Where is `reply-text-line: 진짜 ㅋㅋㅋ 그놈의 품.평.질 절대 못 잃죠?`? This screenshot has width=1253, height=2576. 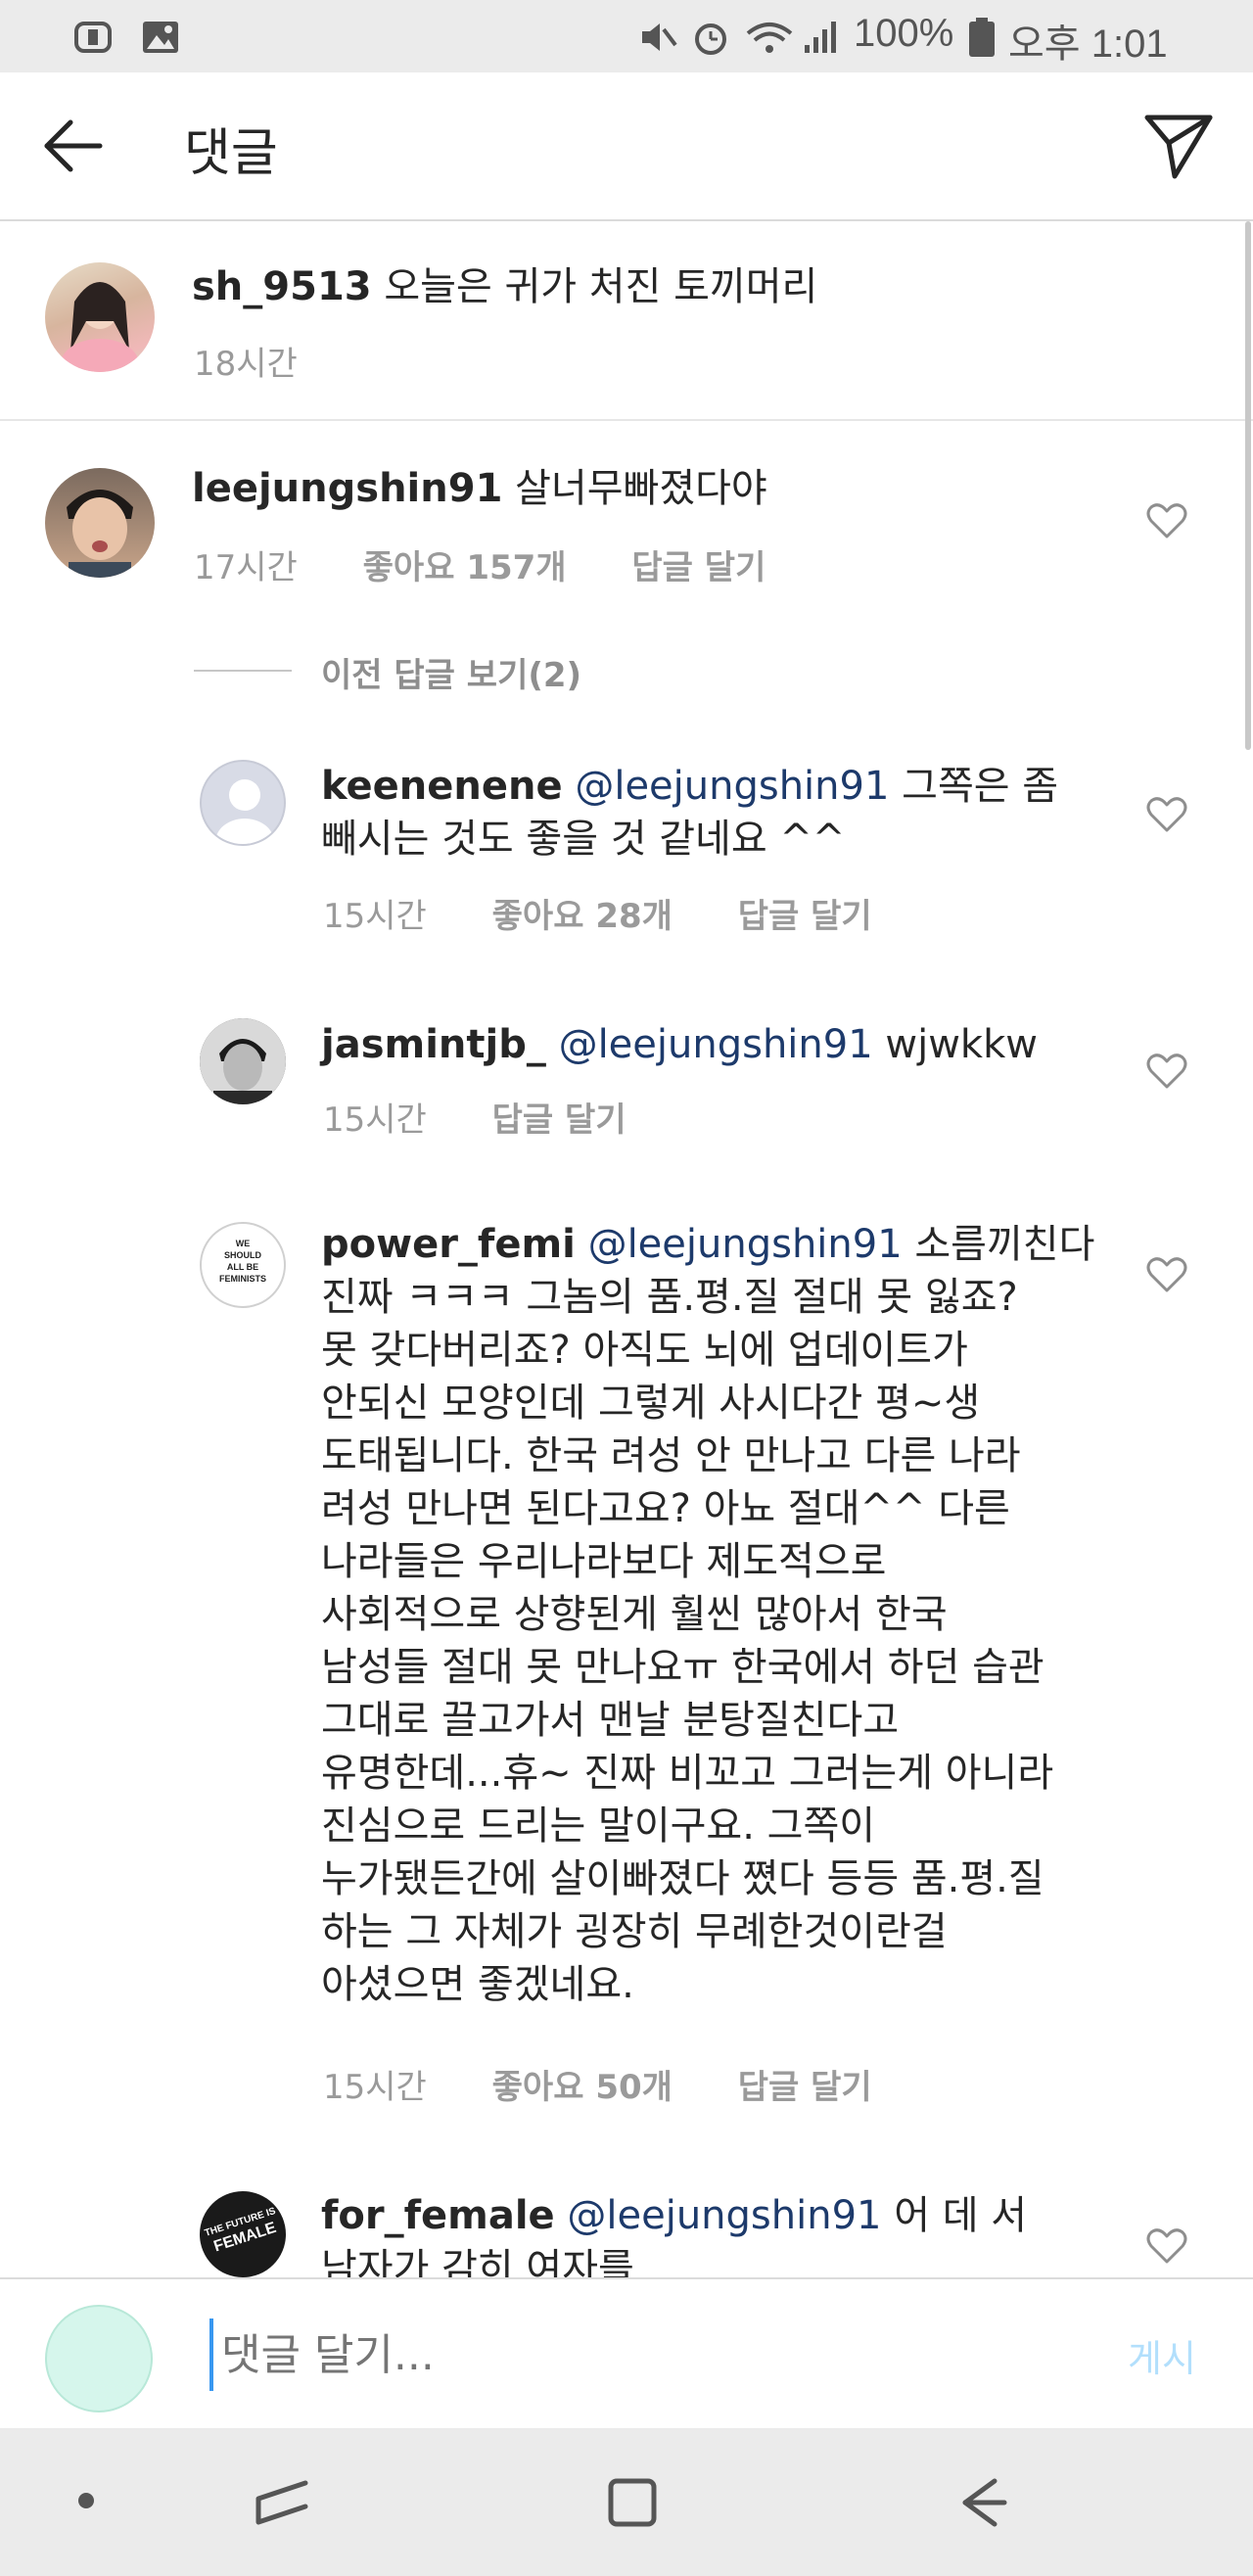 reply-text-line: 진짜 ㅋㅋㅋ 그놈의 품.평.질 절대 못 잃죠? is located at coordinates (669, 1297).